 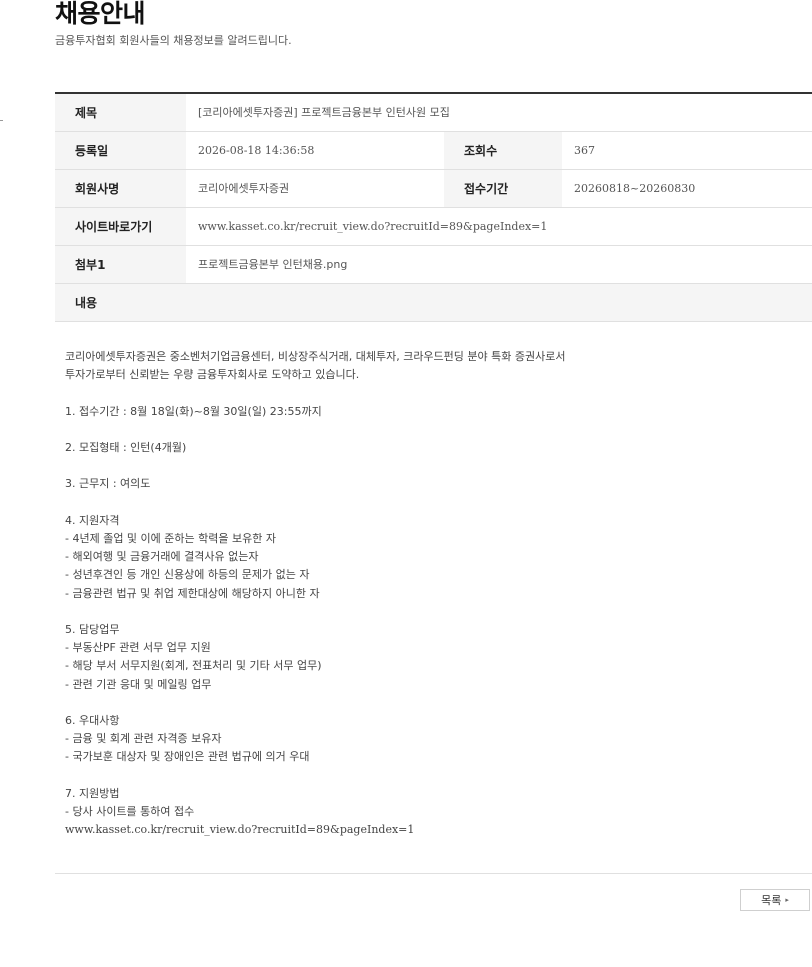 What do you see at coordinates (212, 375) in the screenshot?
I see `intro-line: 투자가로부터 신뢰받는 우량 금융투자회사로 도약하고 있습니다.` at bounding box center [212, 375].